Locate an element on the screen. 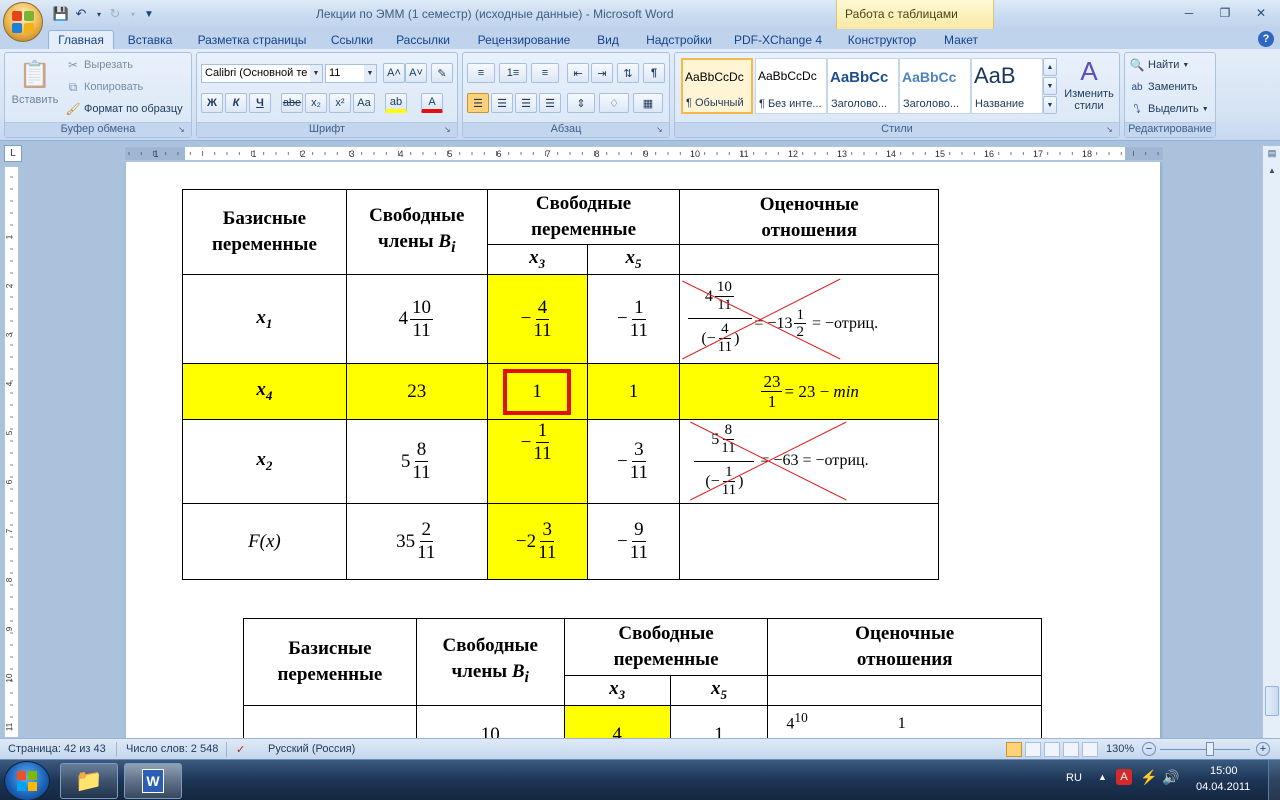  redo-icon: ↻ is located at coordinates (115, 14).